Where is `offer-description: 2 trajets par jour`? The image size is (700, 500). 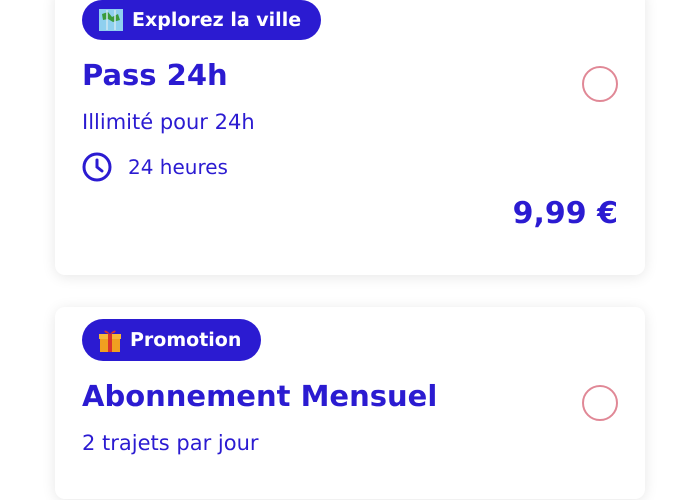 offer-description: 2 trajets par jour is located at coordinates (170, 443).